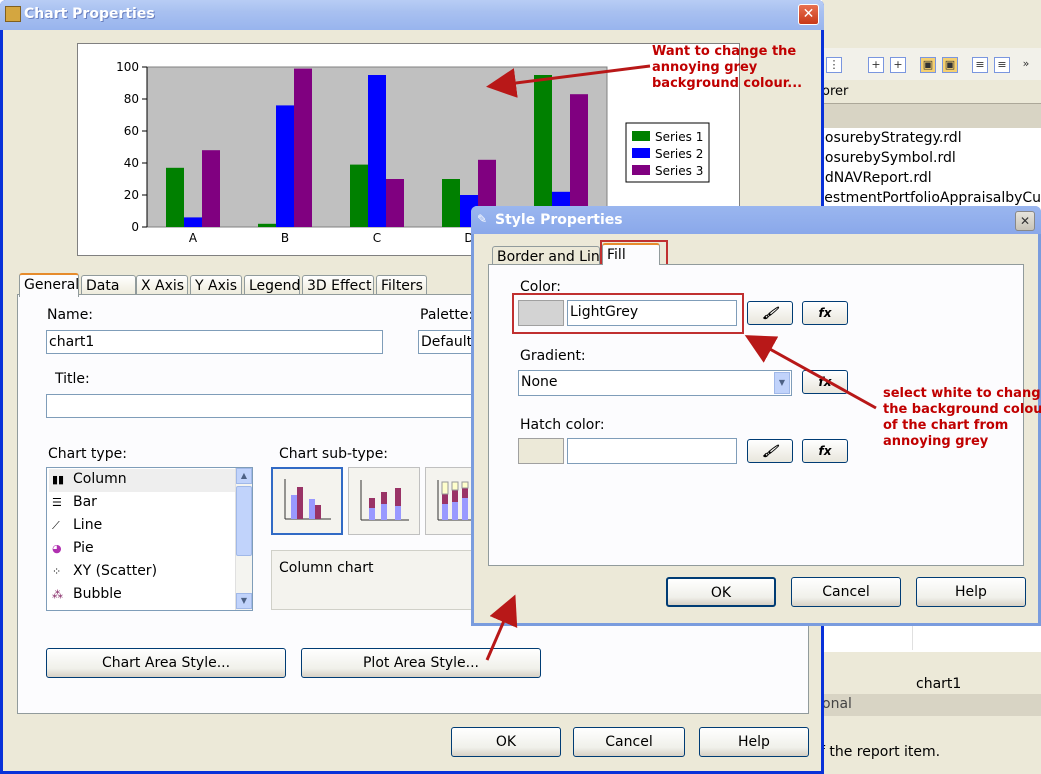 The height and width of the screenshot is (774, 1041). Describe the element at coordinates (946, 425) in the screenshot. I see `annotation-line: of the chart from` at that location.